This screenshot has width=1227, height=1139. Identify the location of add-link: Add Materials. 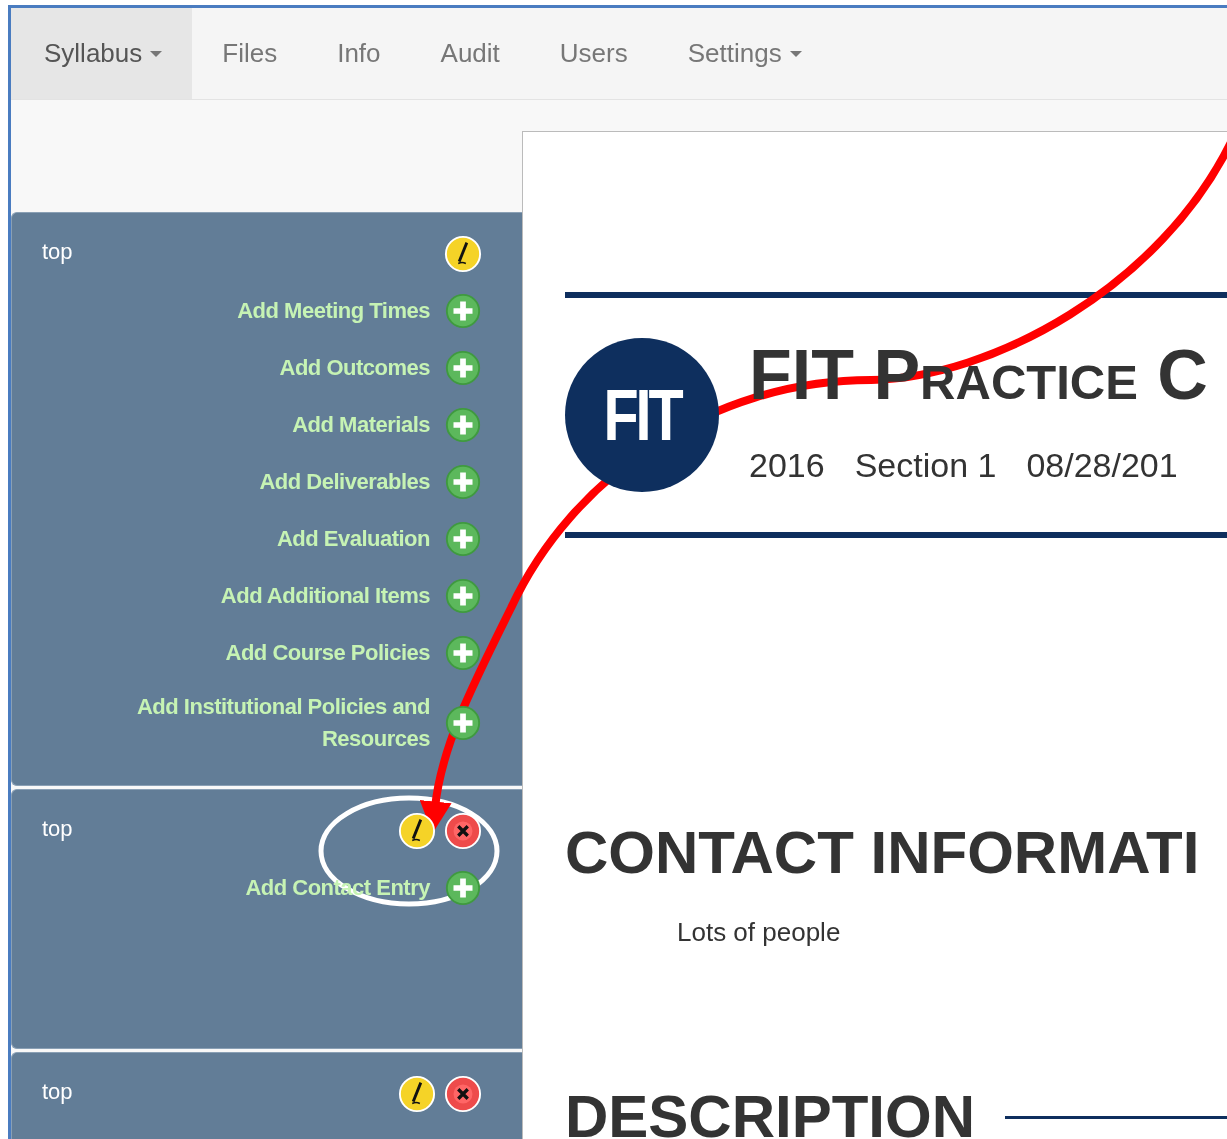
(361, 425).